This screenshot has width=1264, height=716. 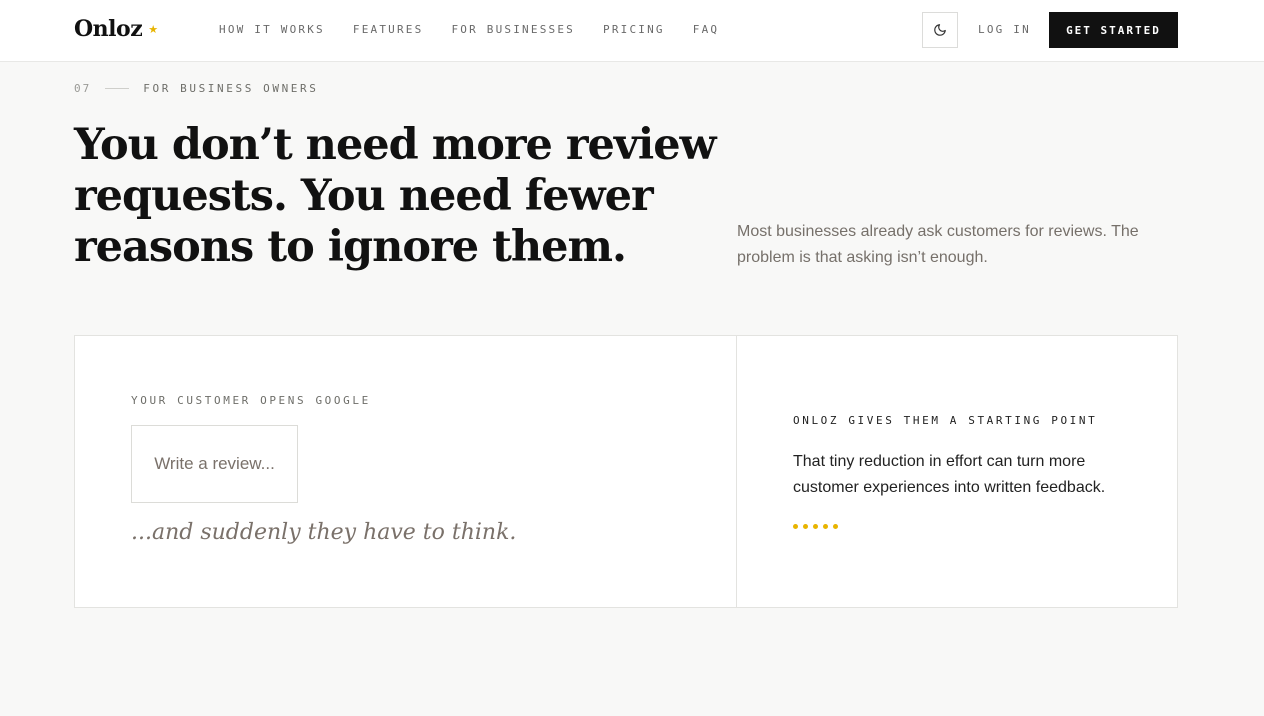 I want to click on theme-toggle-button, so click(x=940, y=30).